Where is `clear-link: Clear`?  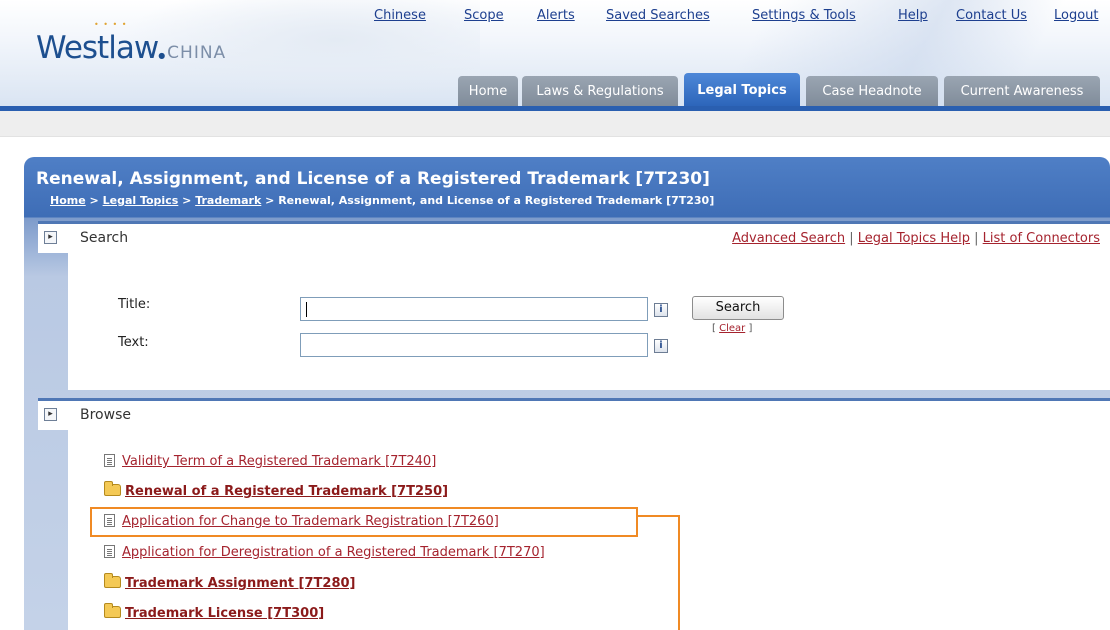 clear-link: Clear is located at coordinates (732, 328).